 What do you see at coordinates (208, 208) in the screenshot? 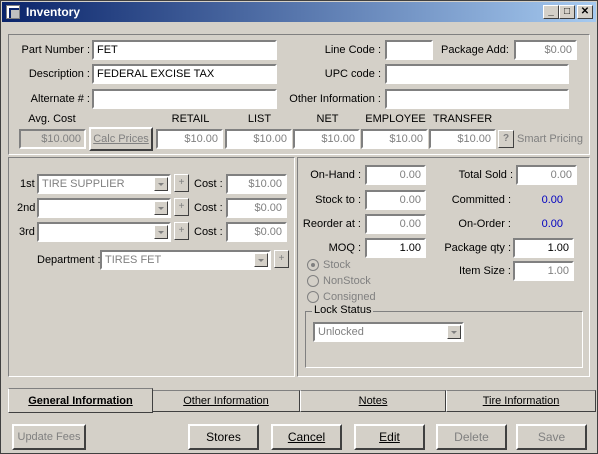
I see `supplier-2-cost-label: Cost :` at bounding box center [208, 208].